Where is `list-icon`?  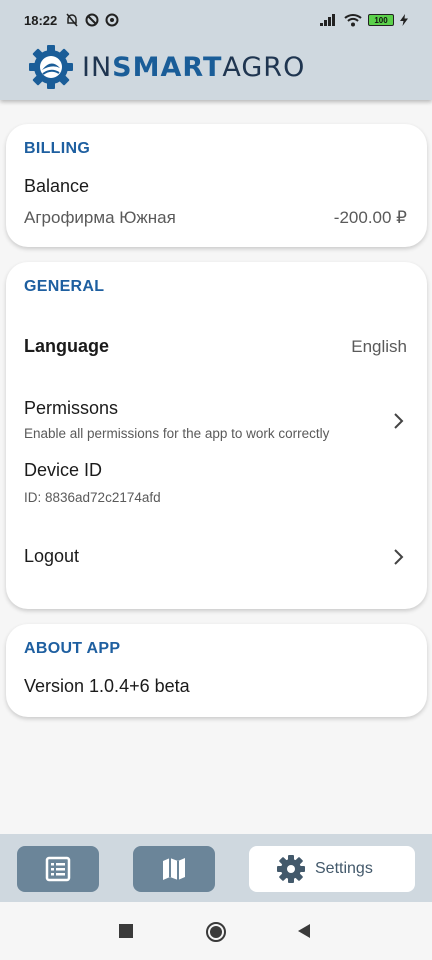
list-icon is located at coordinates (58, 869).